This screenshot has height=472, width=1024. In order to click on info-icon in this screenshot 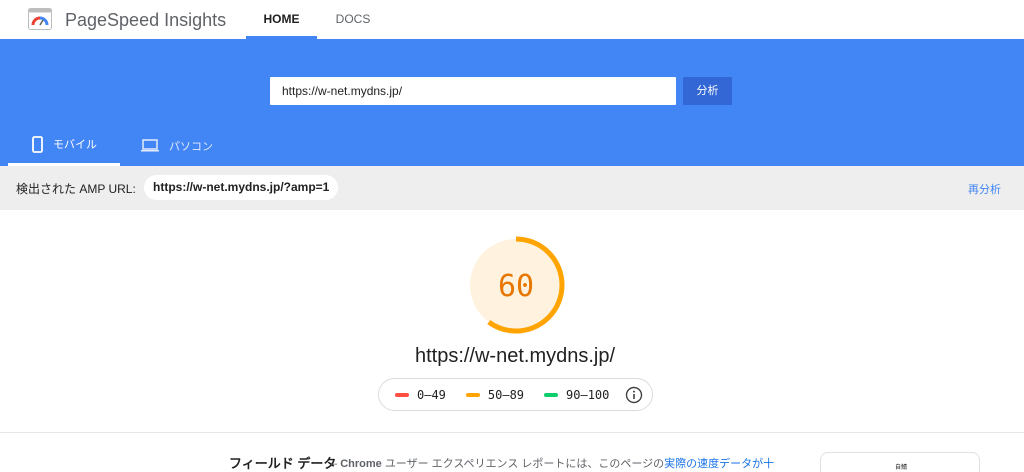, I will do `click(634, 395)`.